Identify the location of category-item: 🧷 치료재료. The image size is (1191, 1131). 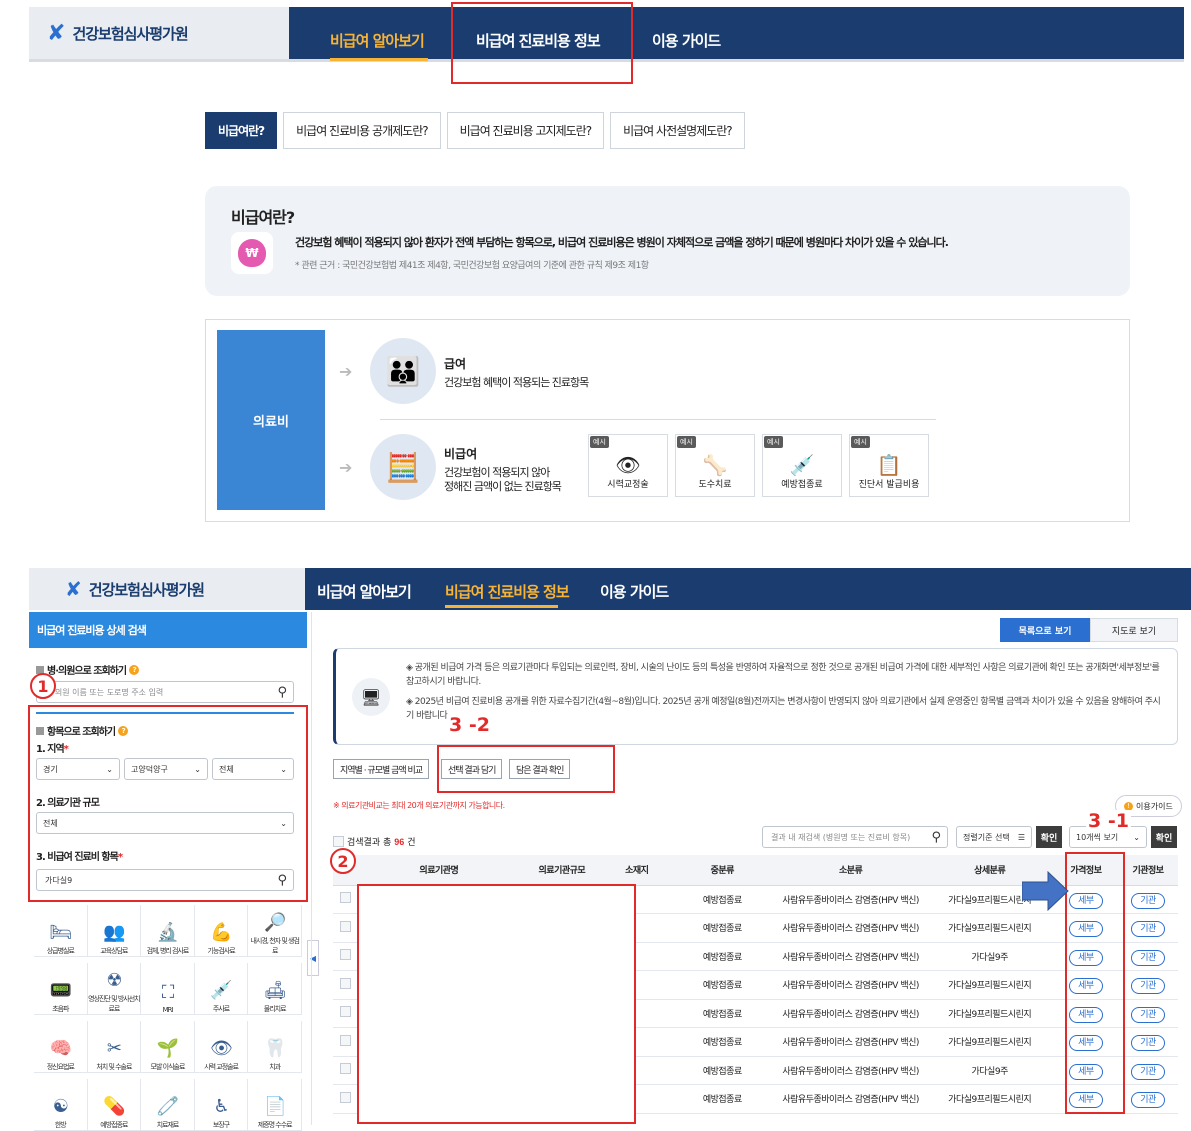
(168, 1105).